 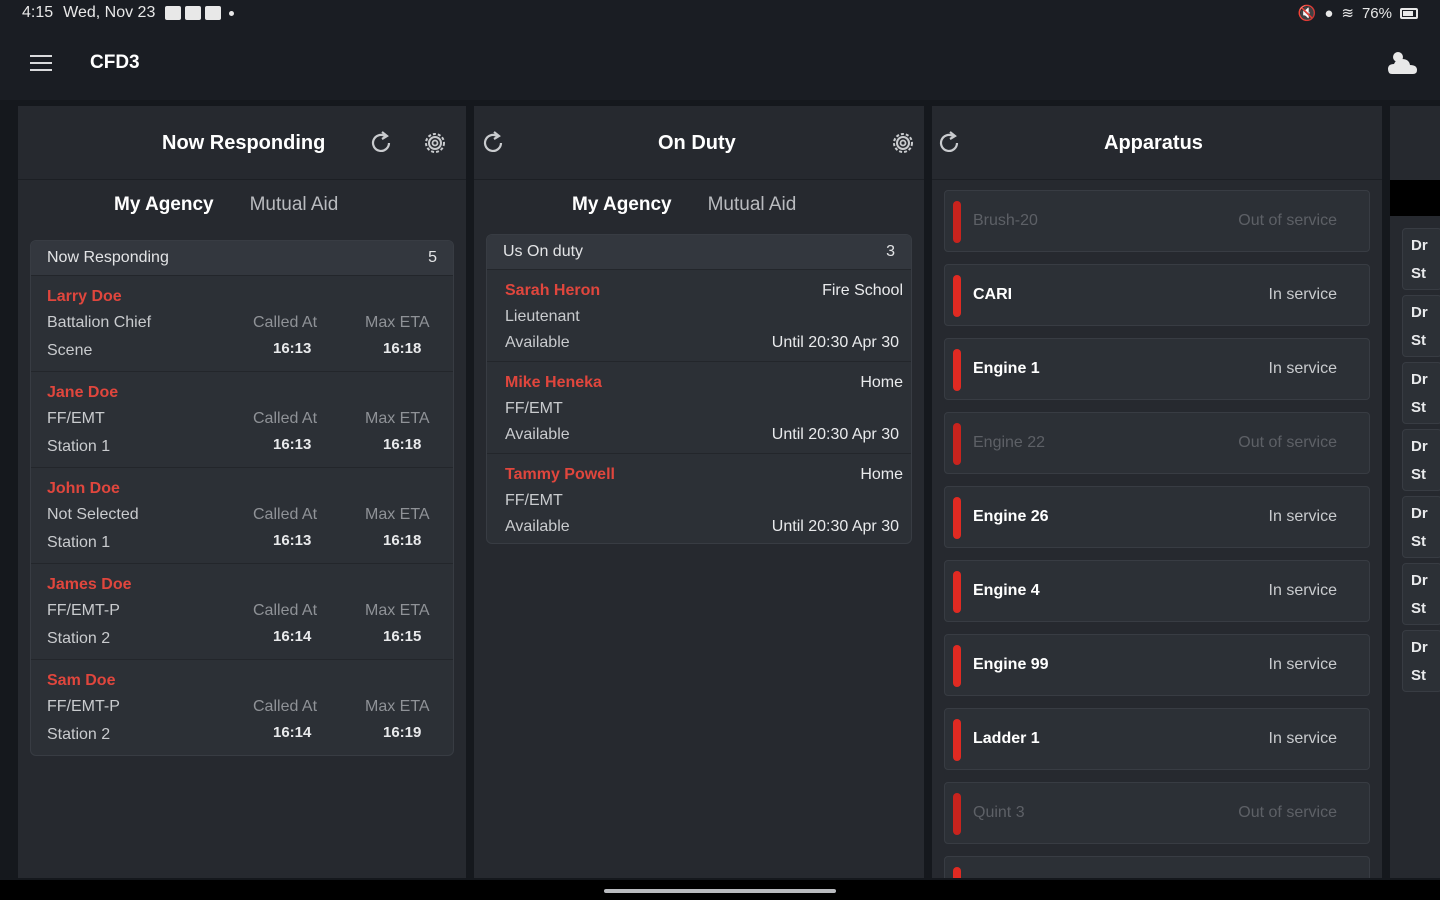 I want to click on member-name: Mike Heneka, so click(x=553, y=382).